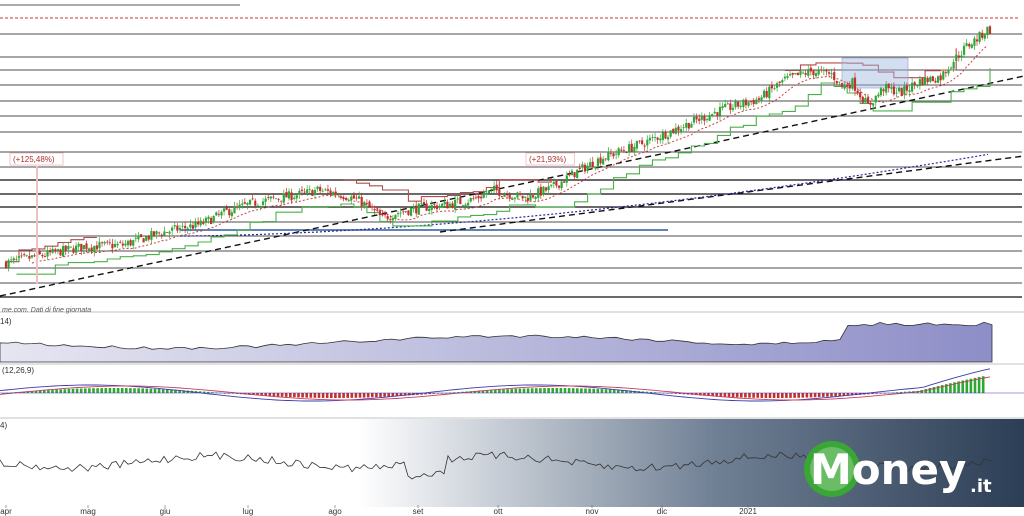 This screenshot has width=1024, height=516. I want to click on x-tick-label: ott, so click(499, 511).